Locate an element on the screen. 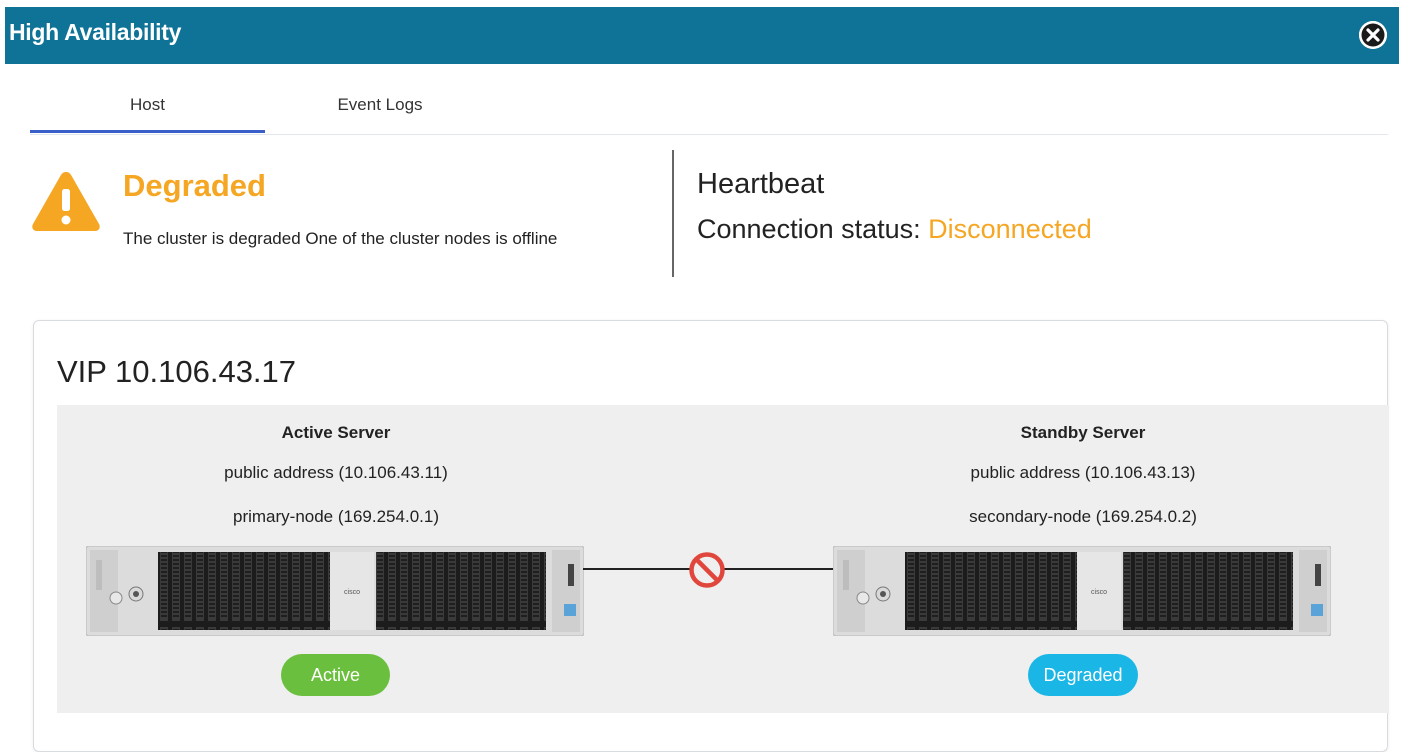 This screenshot has height=752, width=1404. active-server-public-address: public address (10.106.43.11) is located at coordinates (336, 472).